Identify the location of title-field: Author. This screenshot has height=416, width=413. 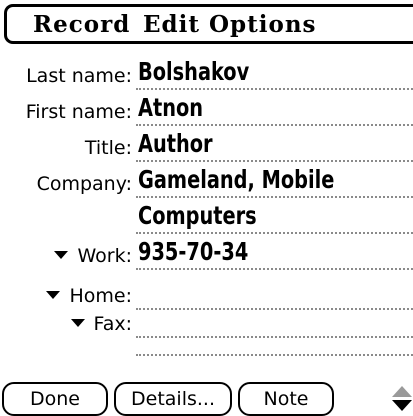
(274, 143).